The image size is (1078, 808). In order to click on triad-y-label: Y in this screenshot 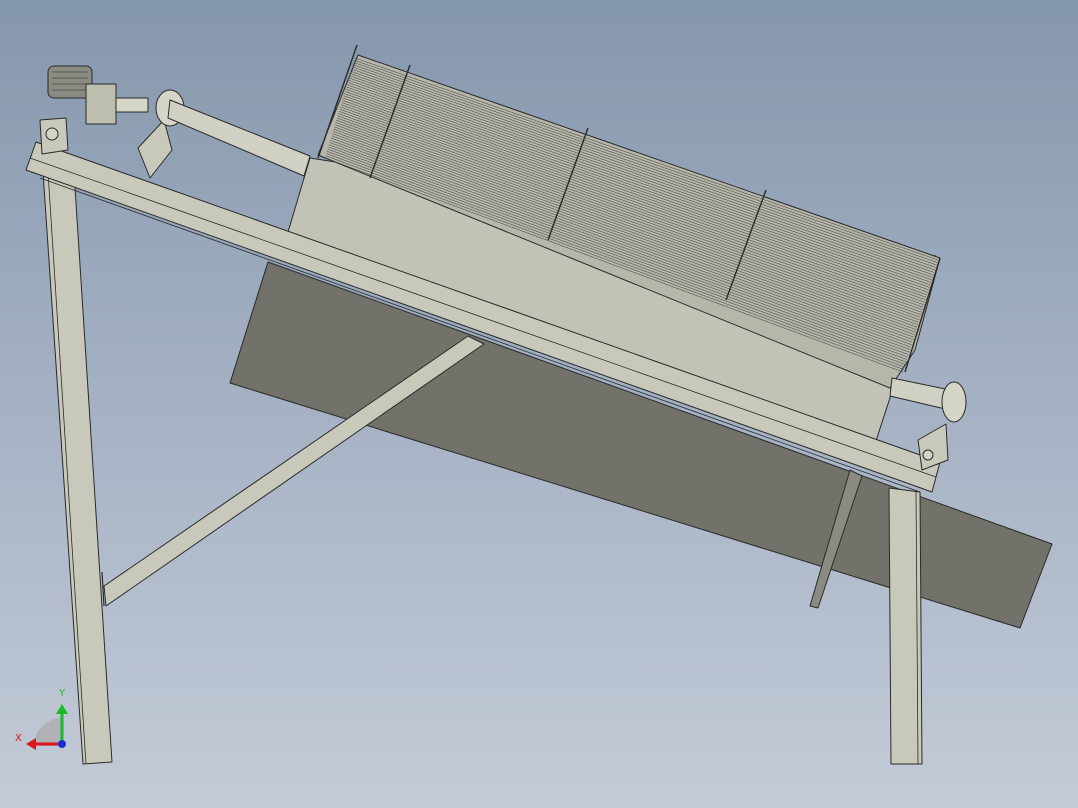, I will do `click(62, 693)`.